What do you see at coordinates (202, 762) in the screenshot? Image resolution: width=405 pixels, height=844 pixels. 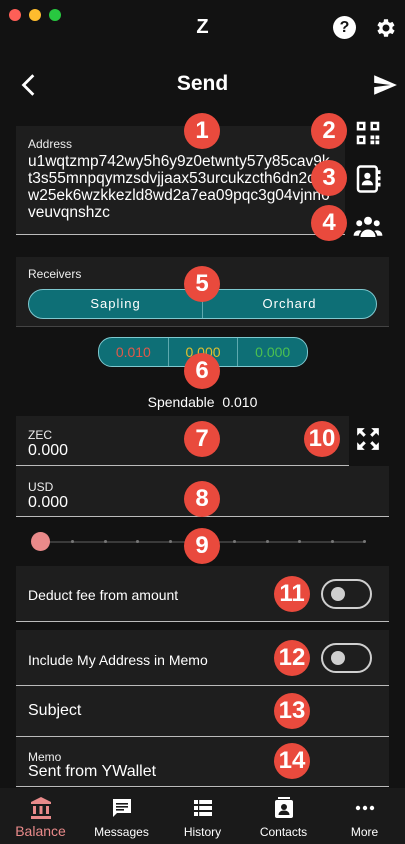 I see `memo-field: Memo Sent from YWallet` at bounding box center [202, 762].